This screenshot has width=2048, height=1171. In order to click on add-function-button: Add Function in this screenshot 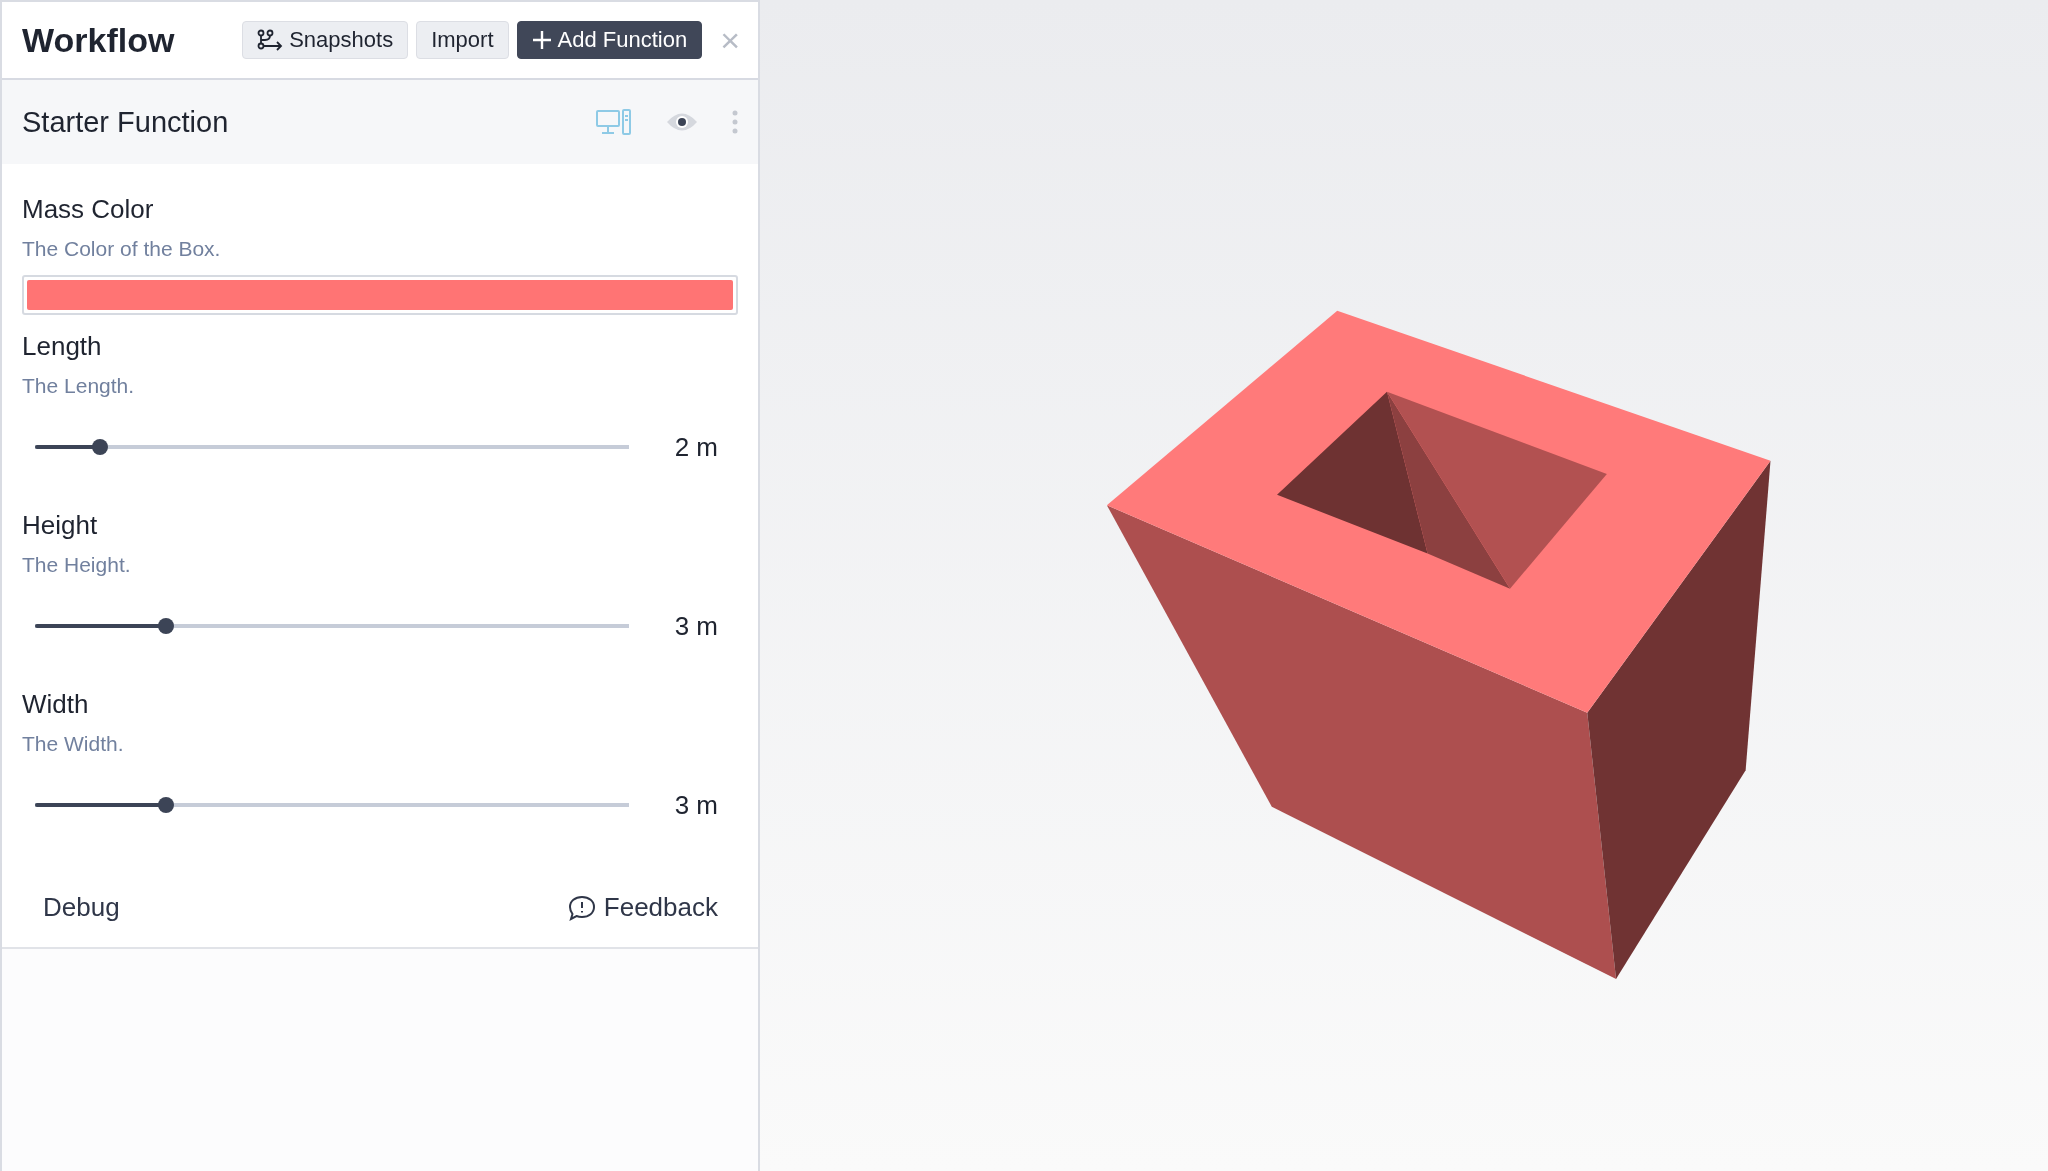, I will do `click(609, 40)`.